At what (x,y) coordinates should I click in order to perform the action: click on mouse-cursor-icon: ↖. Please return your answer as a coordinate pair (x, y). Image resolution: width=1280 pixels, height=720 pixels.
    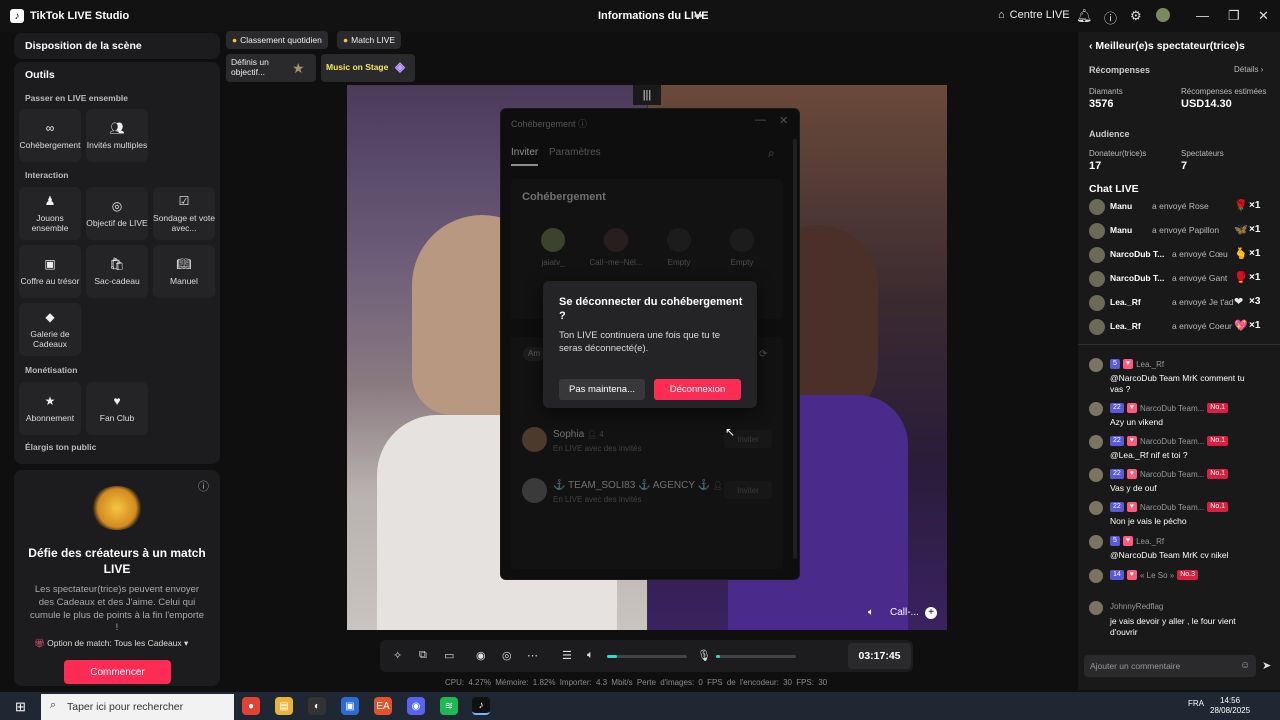
    Looking at the image, I should click on (730, 432).